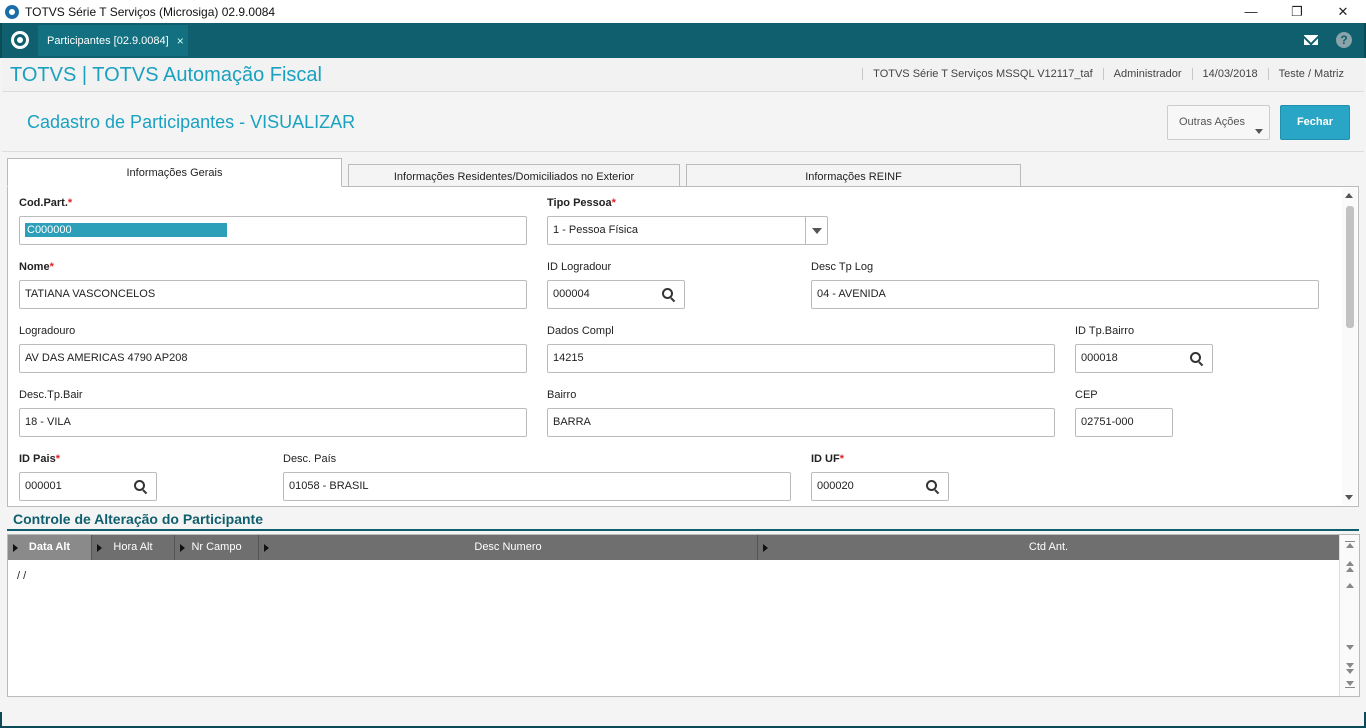 This screenshot has width=1366, height=728. I want to click on cod-part-value: C000000, so click(126, 230).